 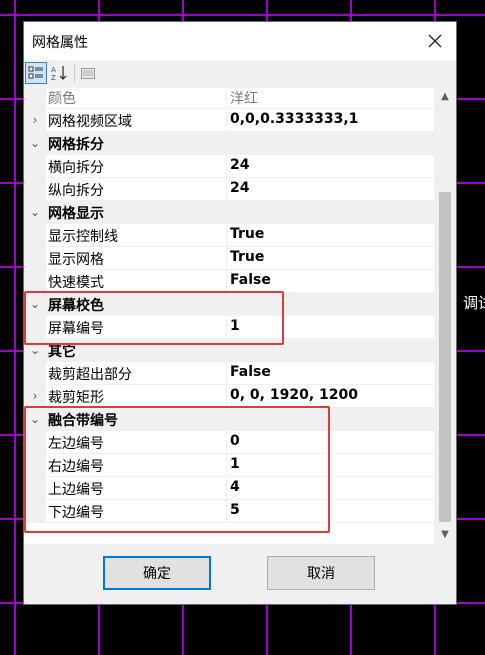 What do you see at coordinates (229, 120) in the screenshot?
I see `property-row: › 网格视频区域 0,0,0.3333333,1` at bounding box center [229, 120].